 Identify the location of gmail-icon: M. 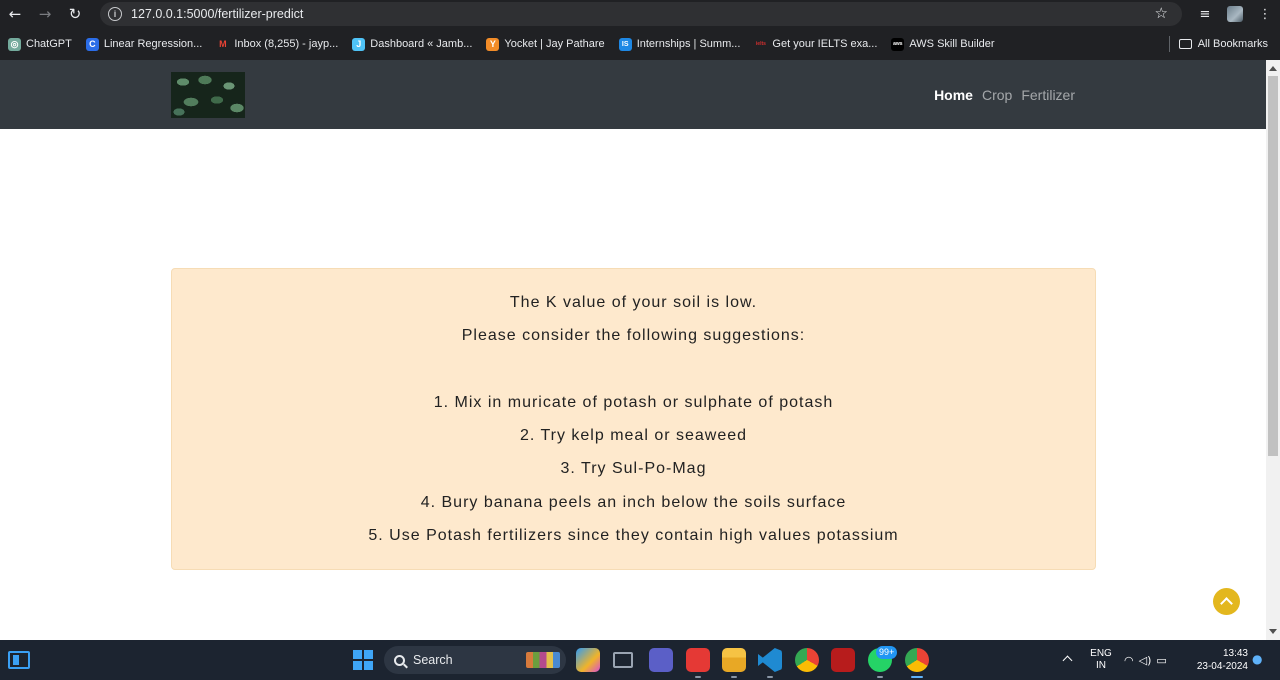
(223, 44).